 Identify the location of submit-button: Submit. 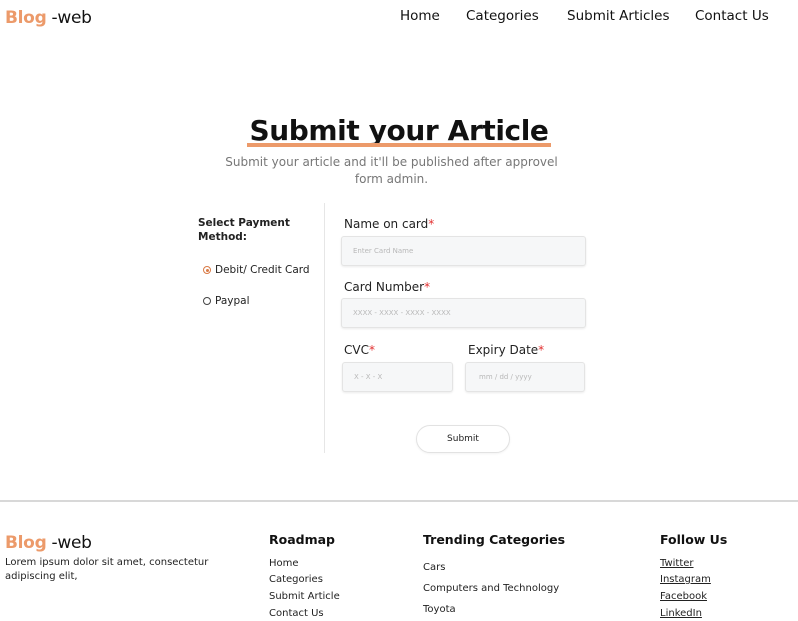
(463, 439).